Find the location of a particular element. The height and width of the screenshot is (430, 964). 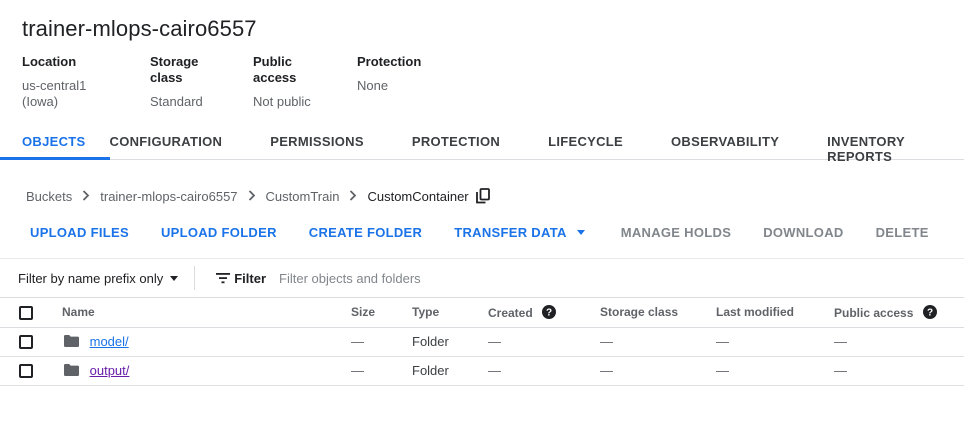

filter-mode-select: Filter by name prefix only is located at coordinates (98, 278).